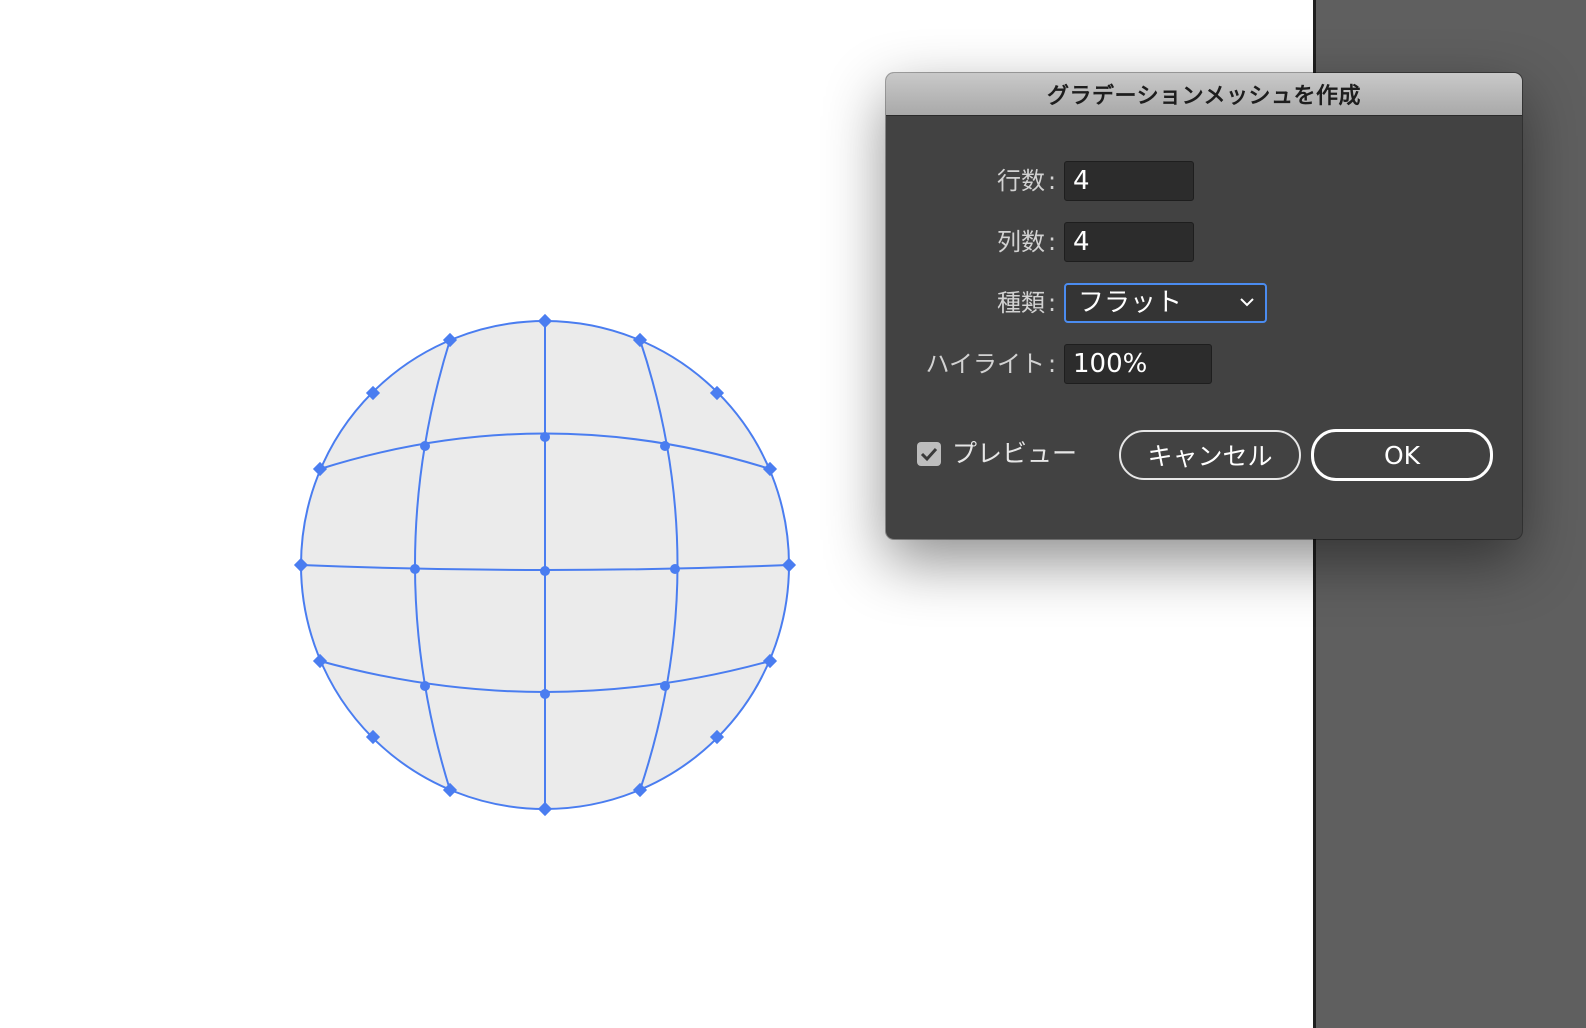  I want to click on columns-input: 4, so click(1129, 242).